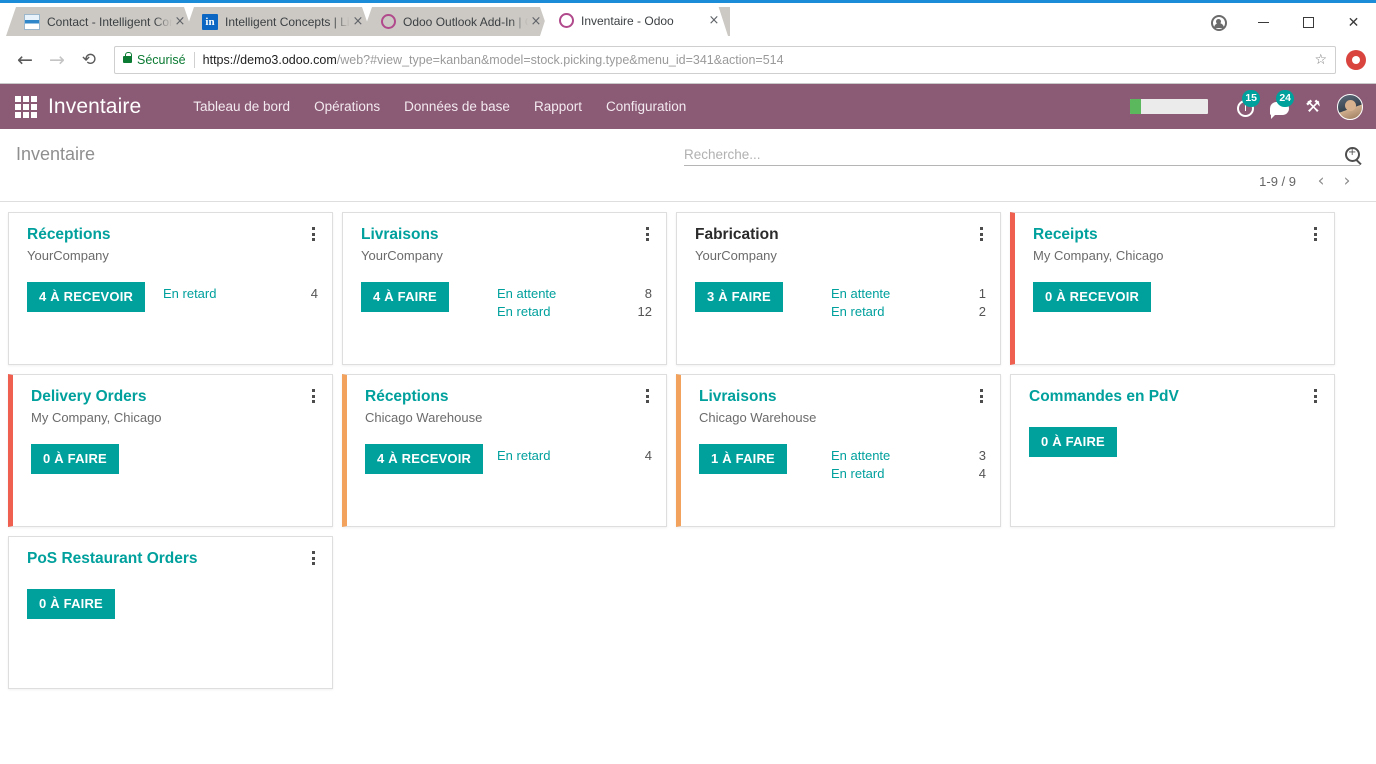 This screenshot has width=1376, height=764. I want to click on search-view, so click(1022, 154).